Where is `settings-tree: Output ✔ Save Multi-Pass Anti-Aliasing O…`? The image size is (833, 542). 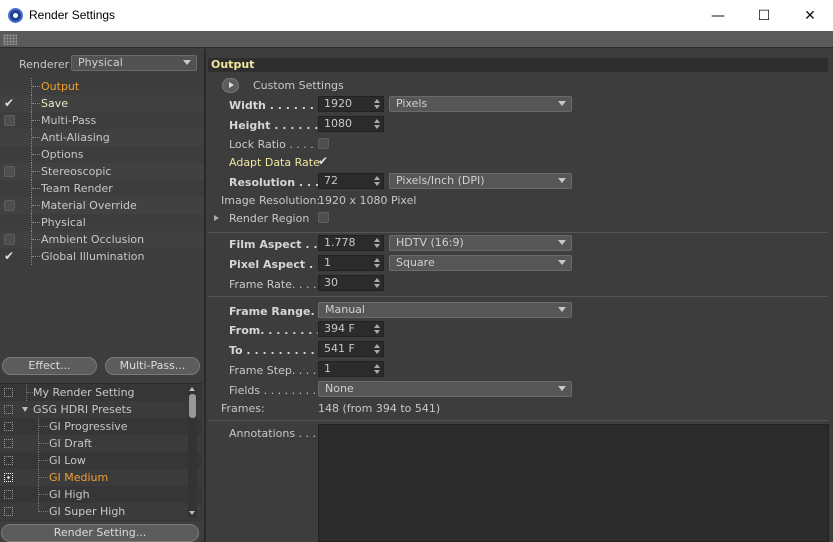
settings-tree: Output ✔ Save Multi-Pass Anti-Aliasing O… is located at coordinates (102, 171).